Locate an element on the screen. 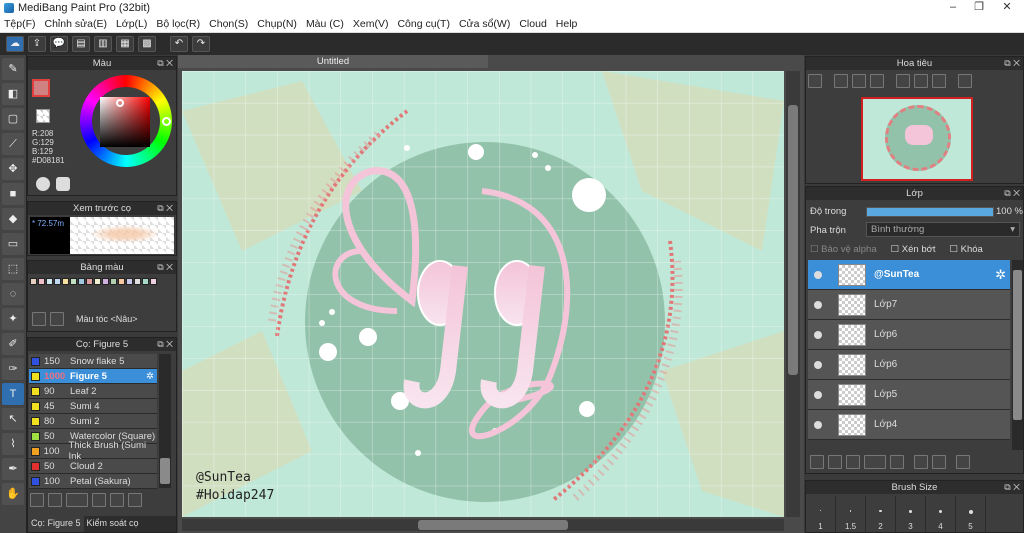  document-tab: Untitled is located at coordinates (333, 61).